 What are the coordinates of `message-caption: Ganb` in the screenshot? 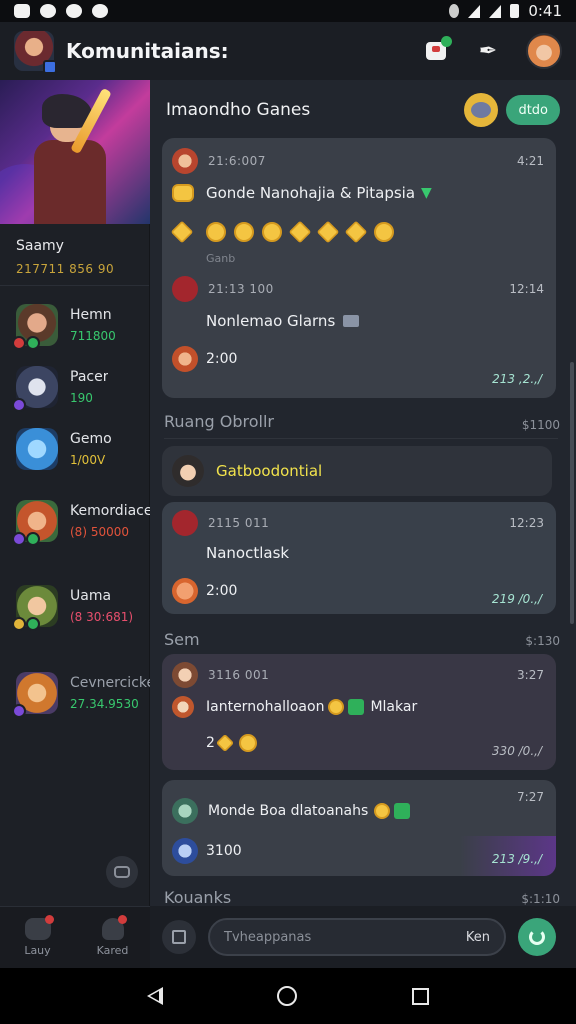 It's located at (221, 258).